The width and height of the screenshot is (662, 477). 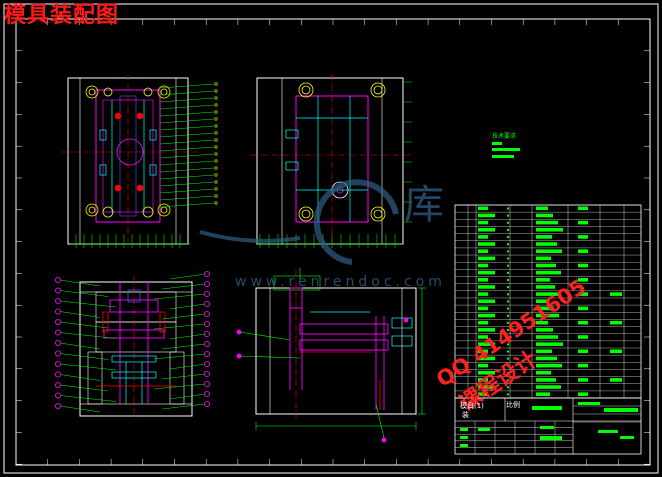 What do you see at coordinates (465, 415) in the screenshot?
I see `title-block-sub-name: 装` at bounding box center [465, 415].